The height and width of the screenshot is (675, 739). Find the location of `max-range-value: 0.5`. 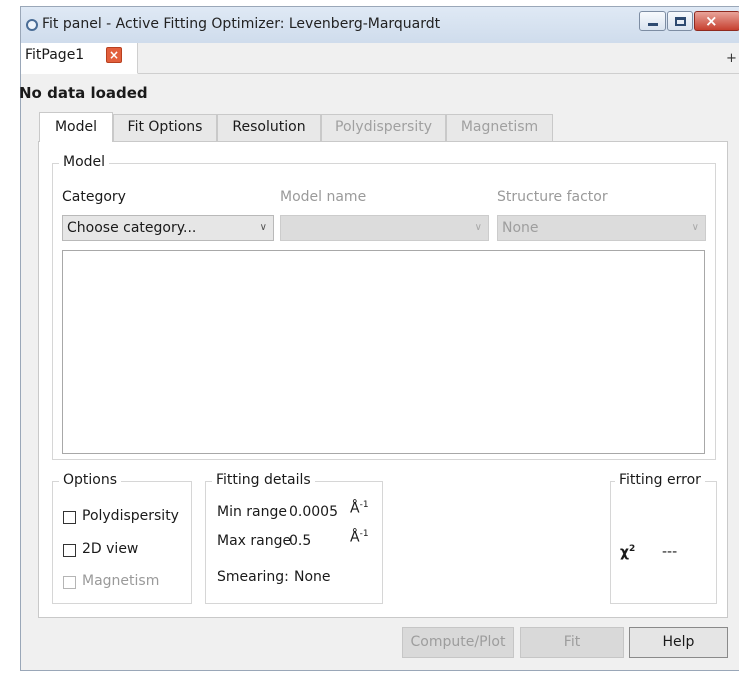

max-range-value: 0.5 is located at coordinates (300, 541).